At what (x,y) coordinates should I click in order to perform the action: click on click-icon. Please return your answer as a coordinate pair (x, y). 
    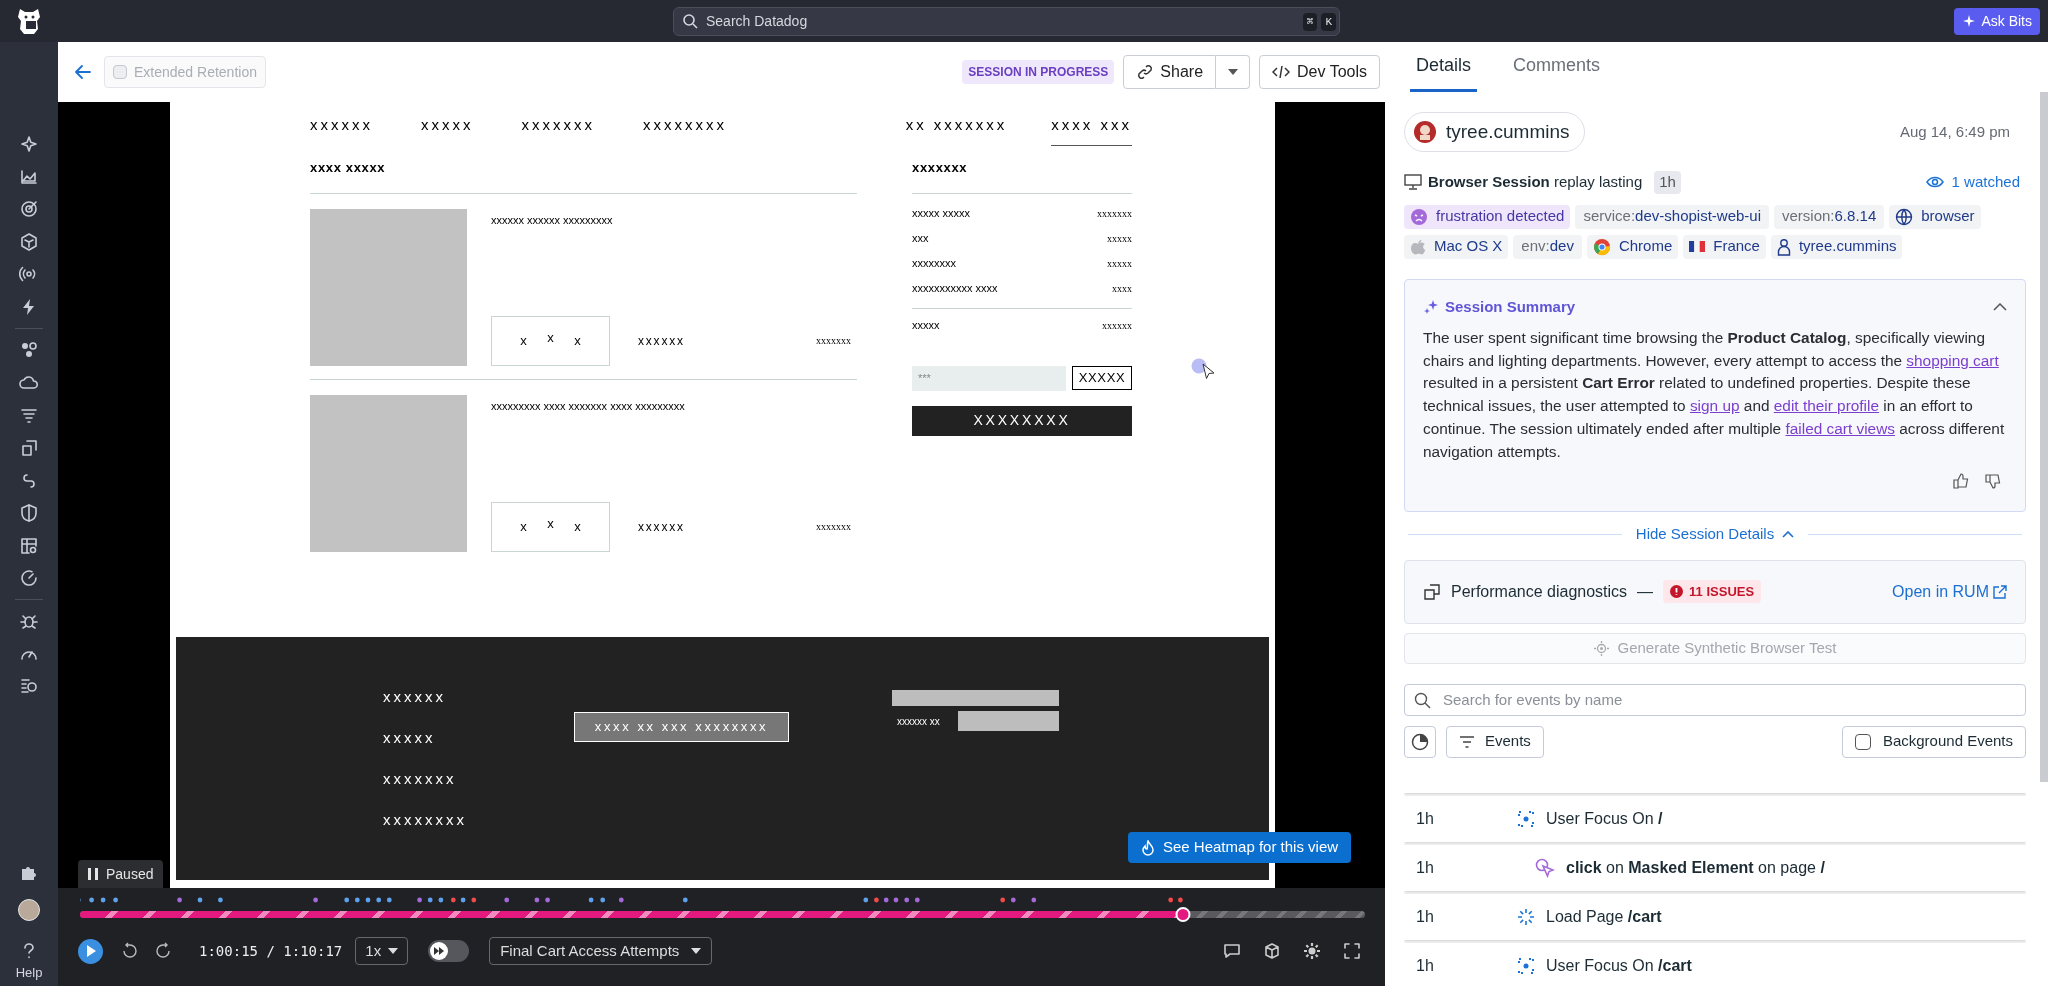
    Looking at the image, I should click on (1545, 867).